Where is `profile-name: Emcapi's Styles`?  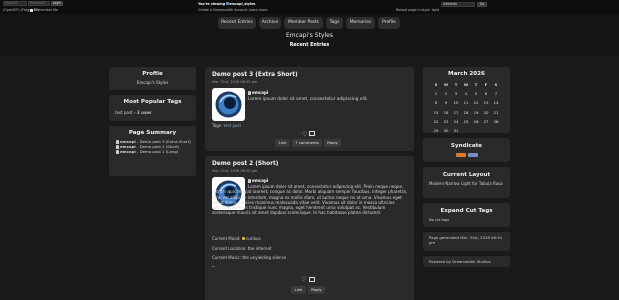 profile-name: Emcapi's Styles is located at coordinates (152, 82).